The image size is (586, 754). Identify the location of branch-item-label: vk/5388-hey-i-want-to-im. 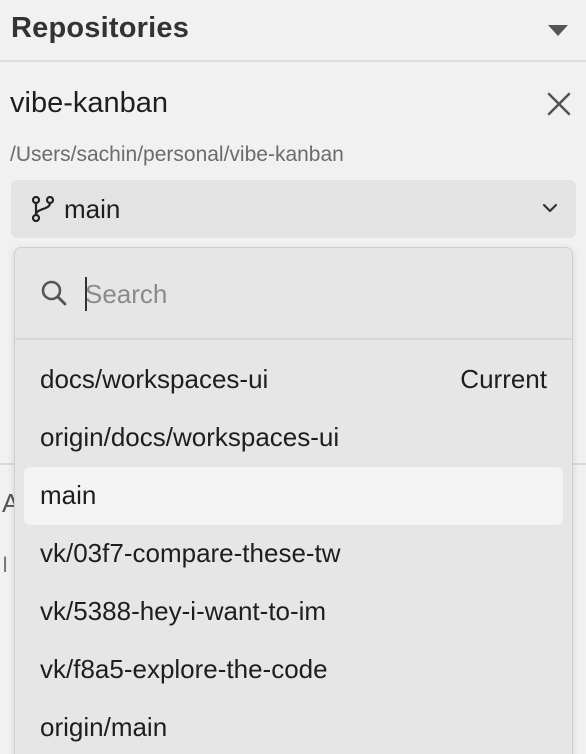
(183, 611).